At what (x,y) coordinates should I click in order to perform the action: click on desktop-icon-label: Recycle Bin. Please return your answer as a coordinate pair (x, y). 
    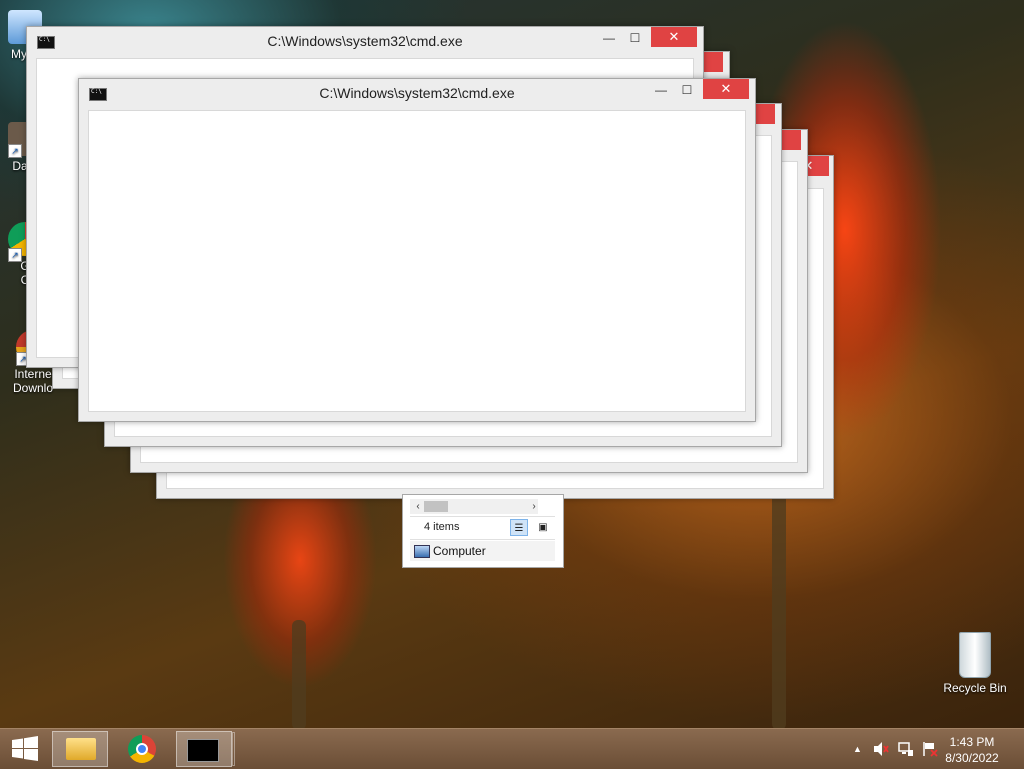
    Looking at the image, I should click on (975, 688).